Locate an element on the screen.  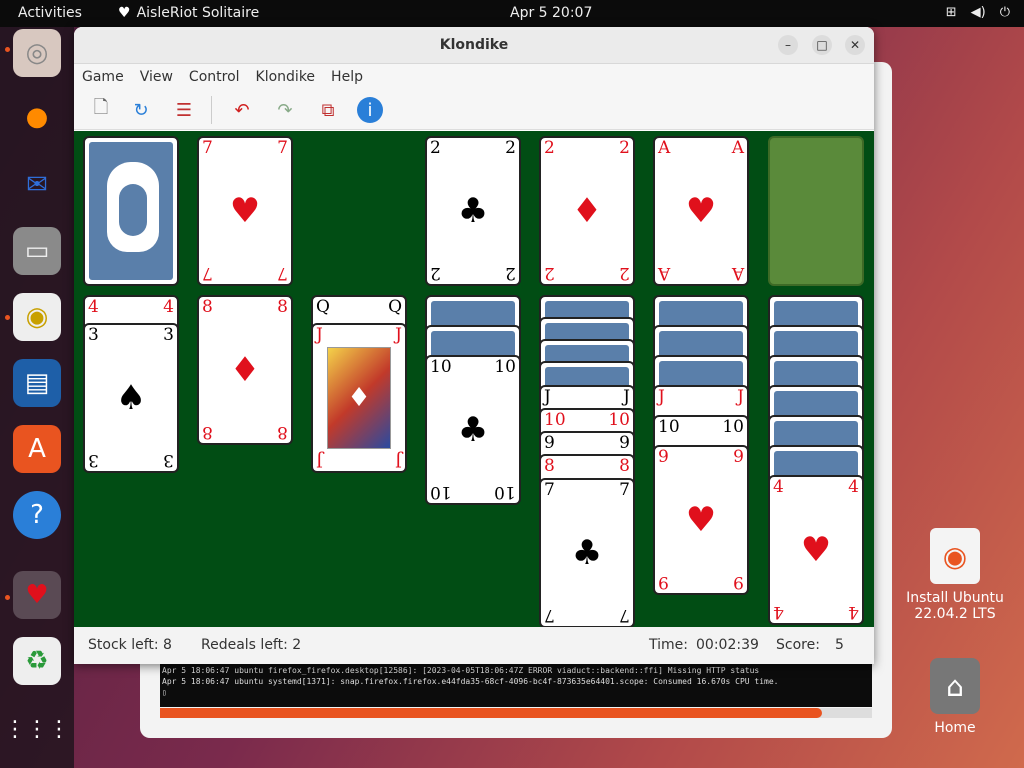
install-ubuntu-desktop-icon: ◉ Install Ubuntu 22.04.2 LTS is located at coordinates (955, 575).